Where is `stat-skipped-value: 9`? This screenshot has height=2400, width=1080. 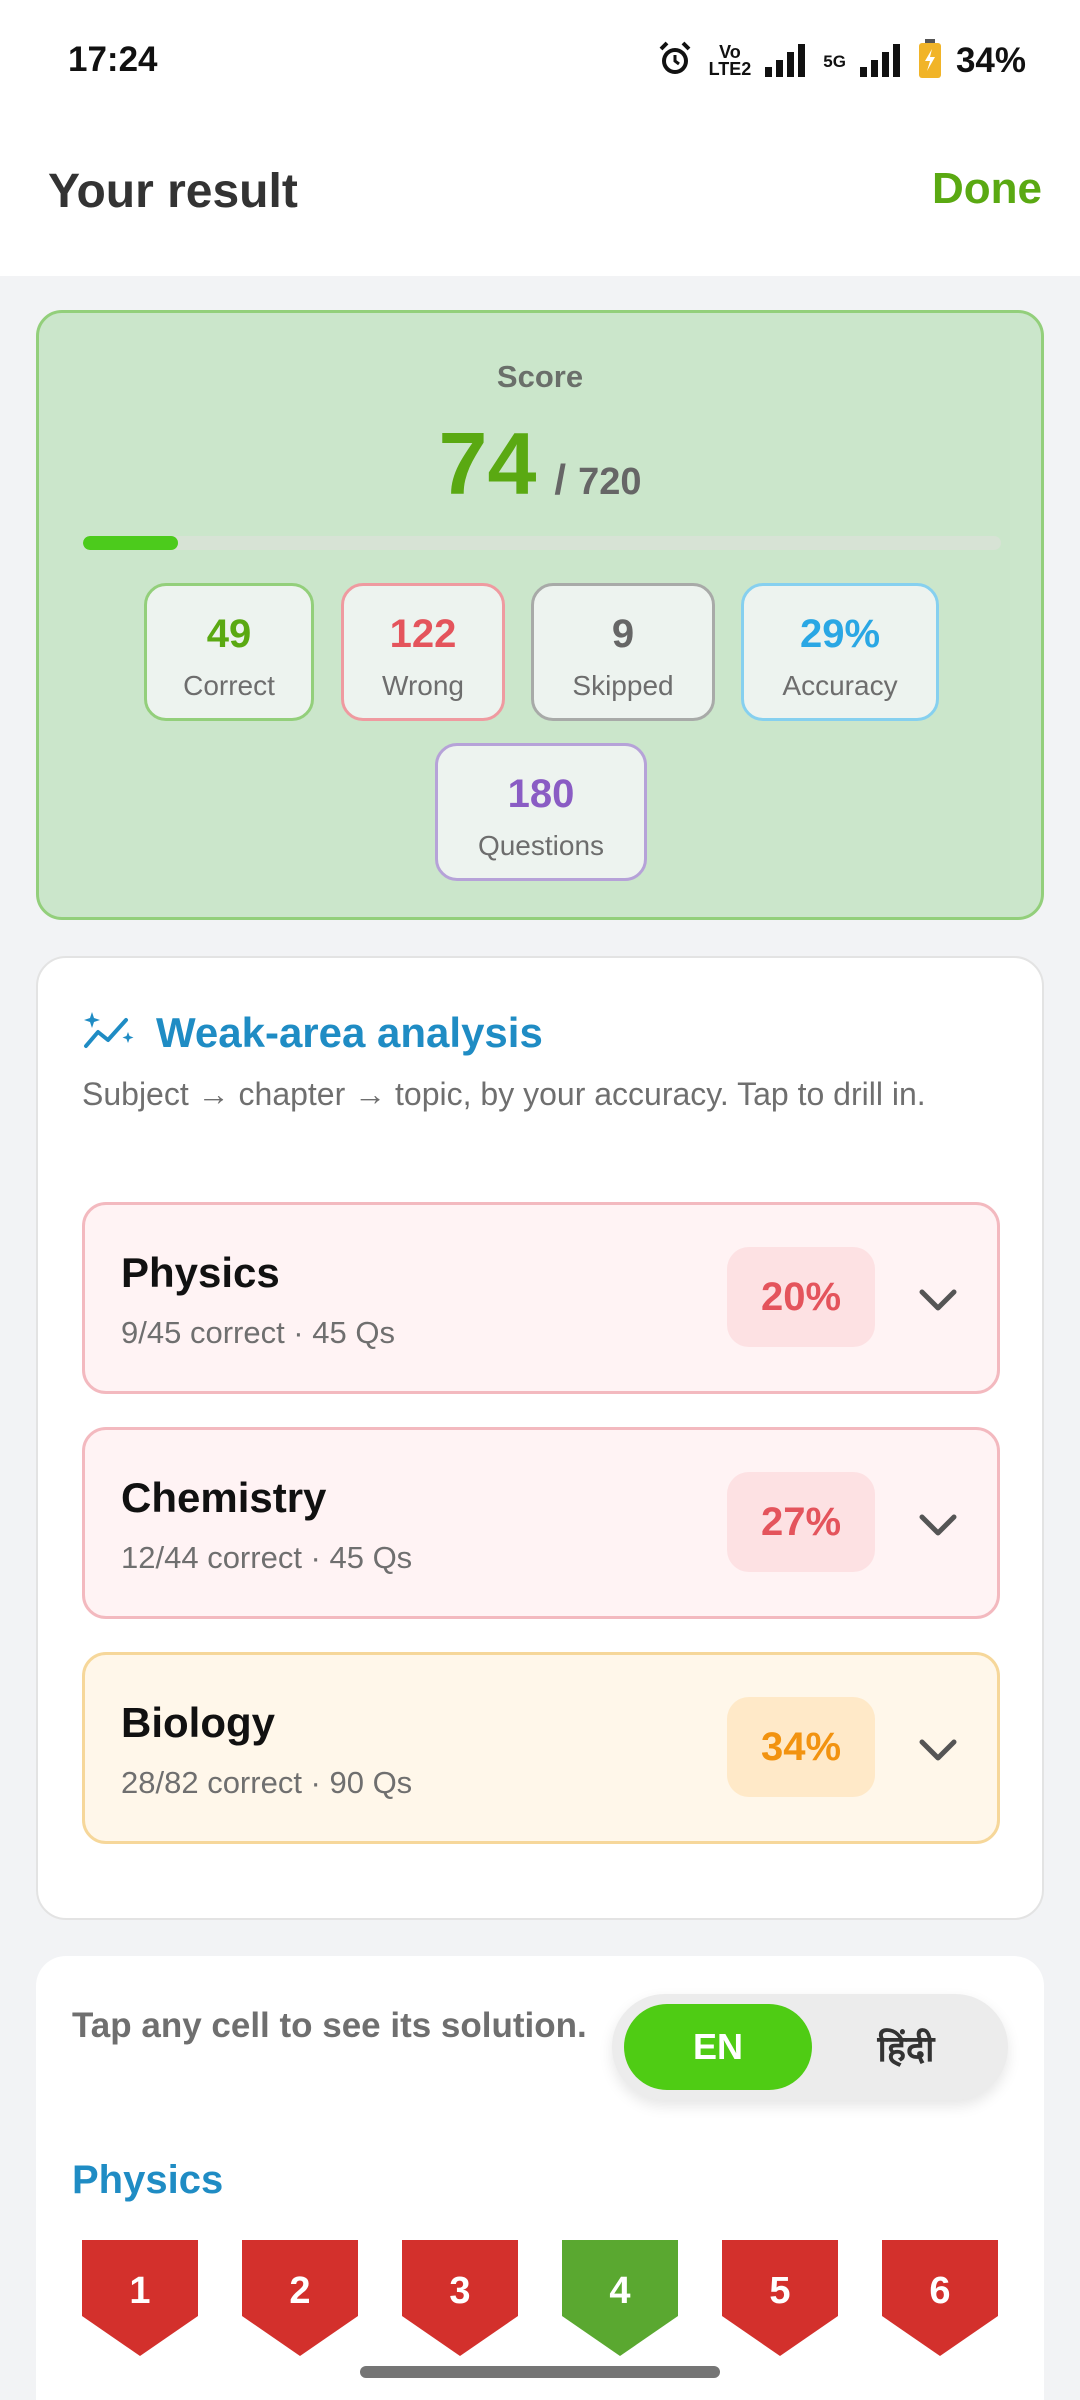 stat-skipped-value: 9 is located at coordinates (623, 634).